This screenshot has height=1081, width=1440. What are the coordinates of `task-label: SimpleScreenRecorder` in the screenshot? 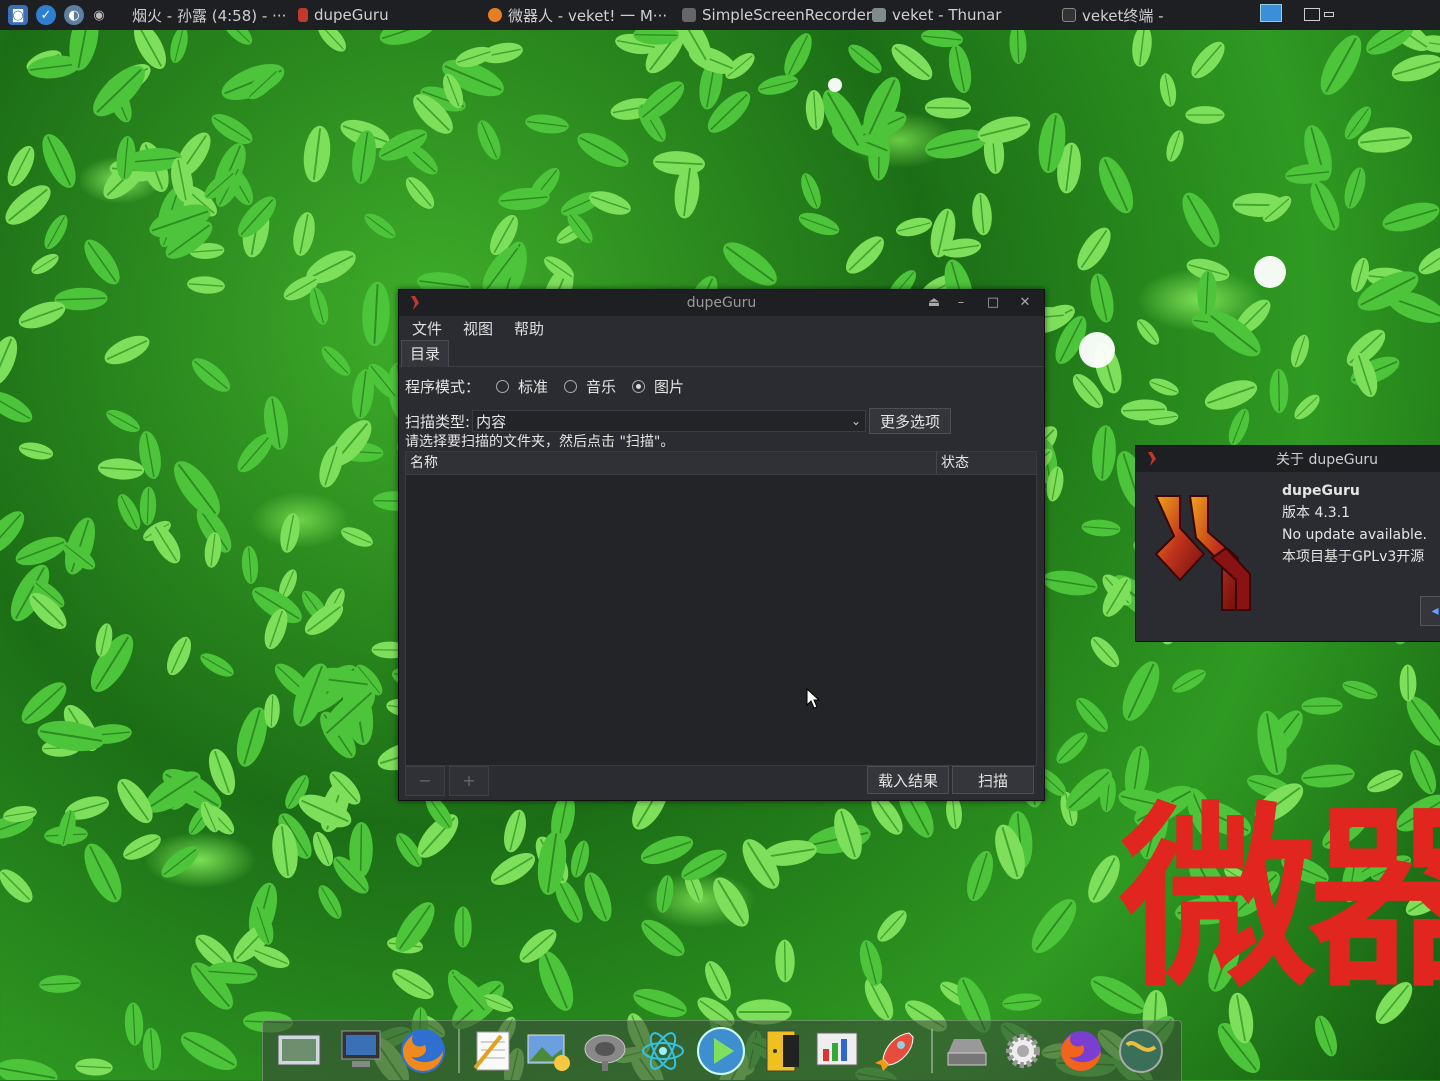 It's located at (787, 15).